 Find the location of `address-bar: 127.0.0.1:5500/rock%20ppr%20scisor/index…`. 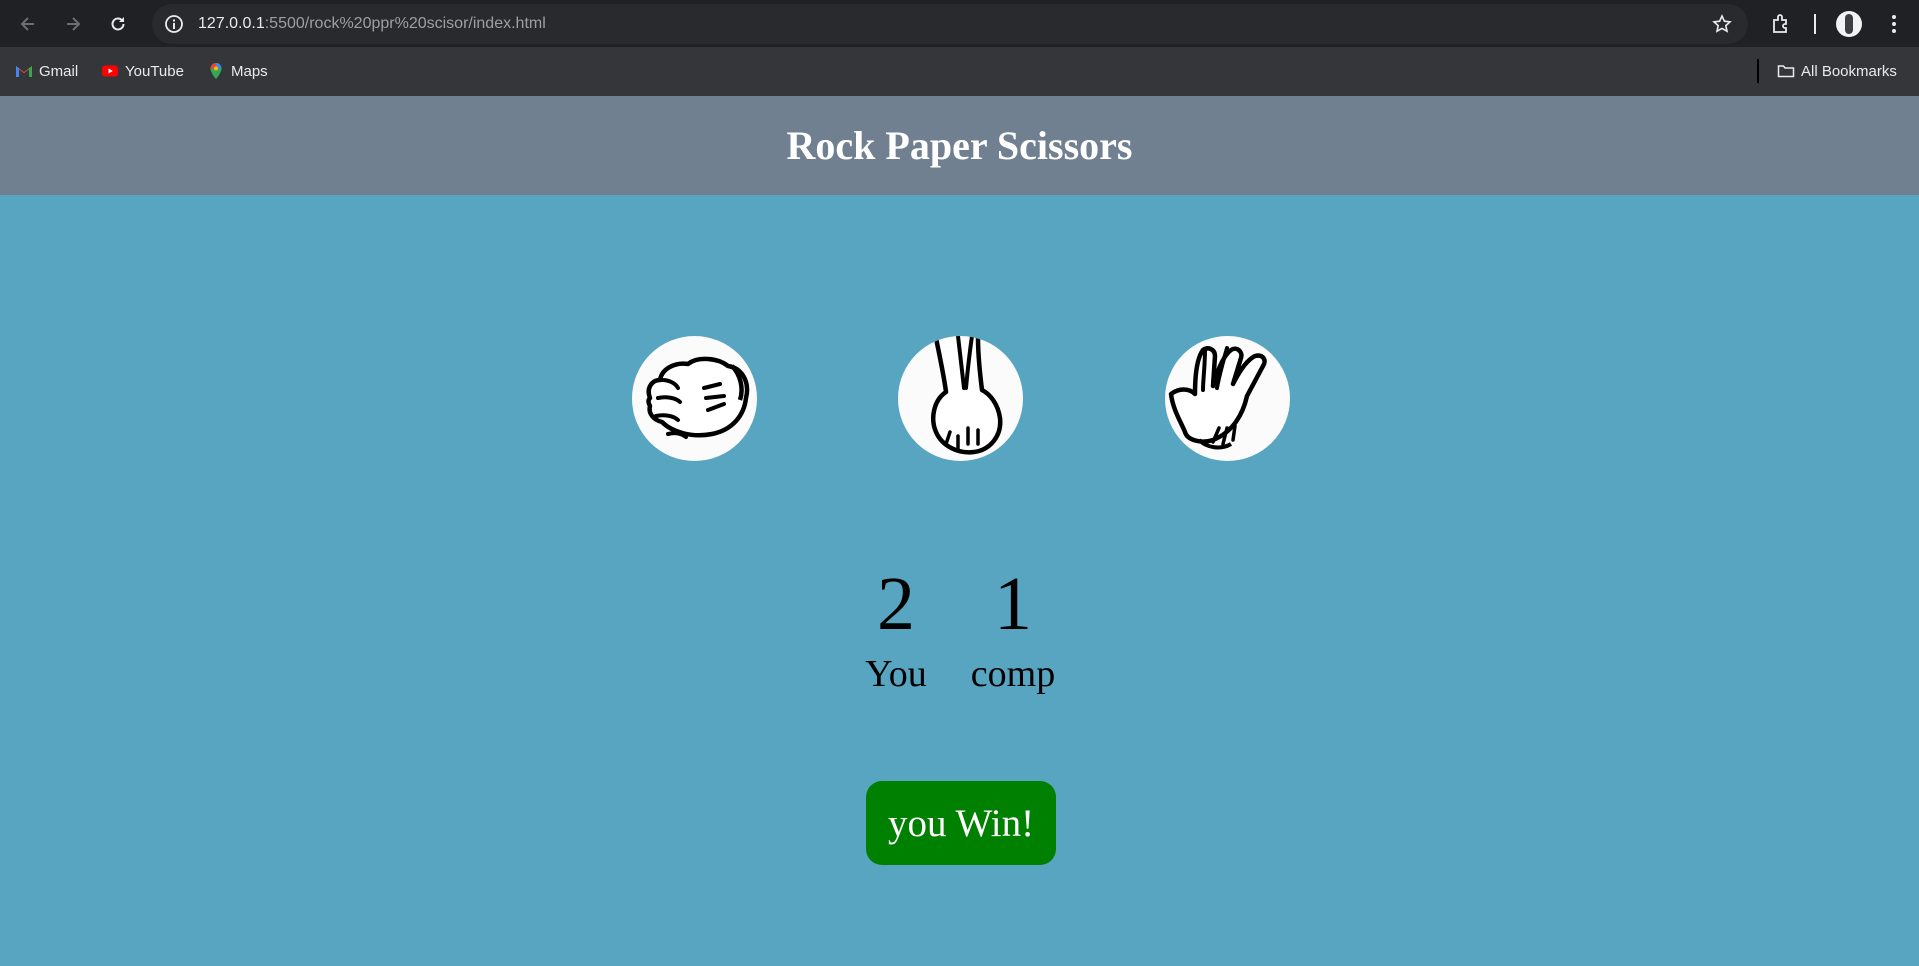

address-bar: 127.0.0.1:5500/rock%20ppr%20scisor/index… is located at coordinates (950, 24).